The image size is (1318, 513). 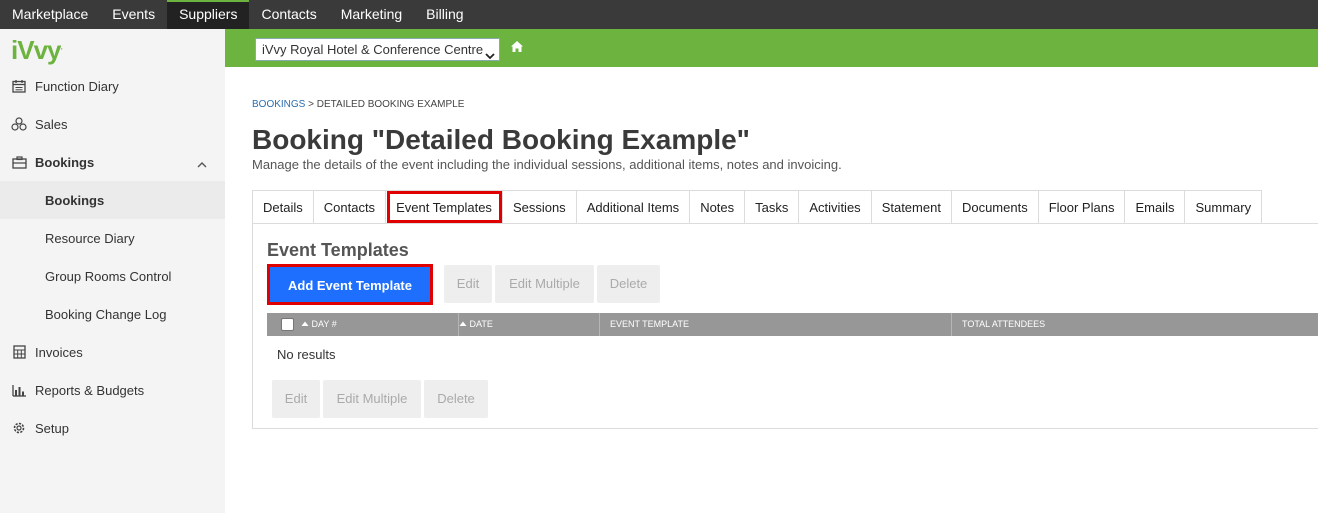 I want to click on nav-item-suppliers: Suppliers, so click(x=208, y=14).